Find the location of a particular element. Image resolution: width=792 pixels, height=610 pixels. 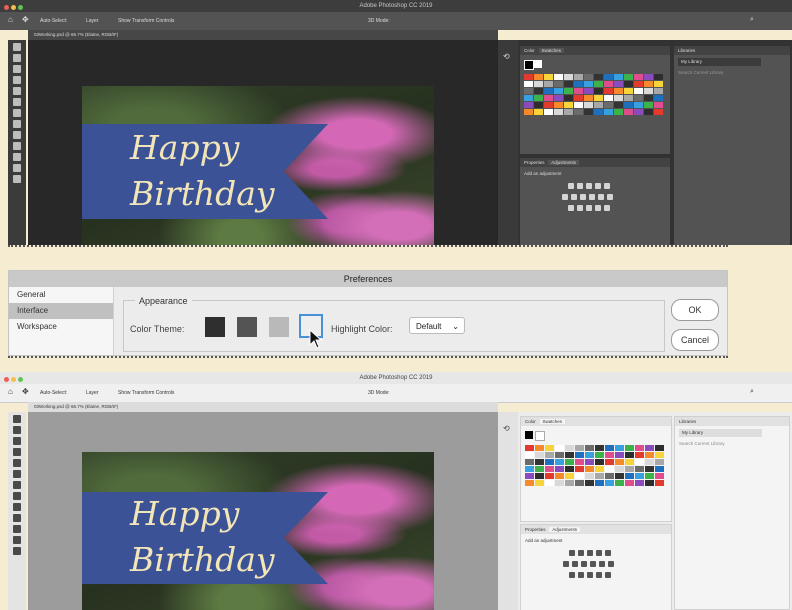

tab-adjustments: Adjustments is located at coordinates (565, 529).